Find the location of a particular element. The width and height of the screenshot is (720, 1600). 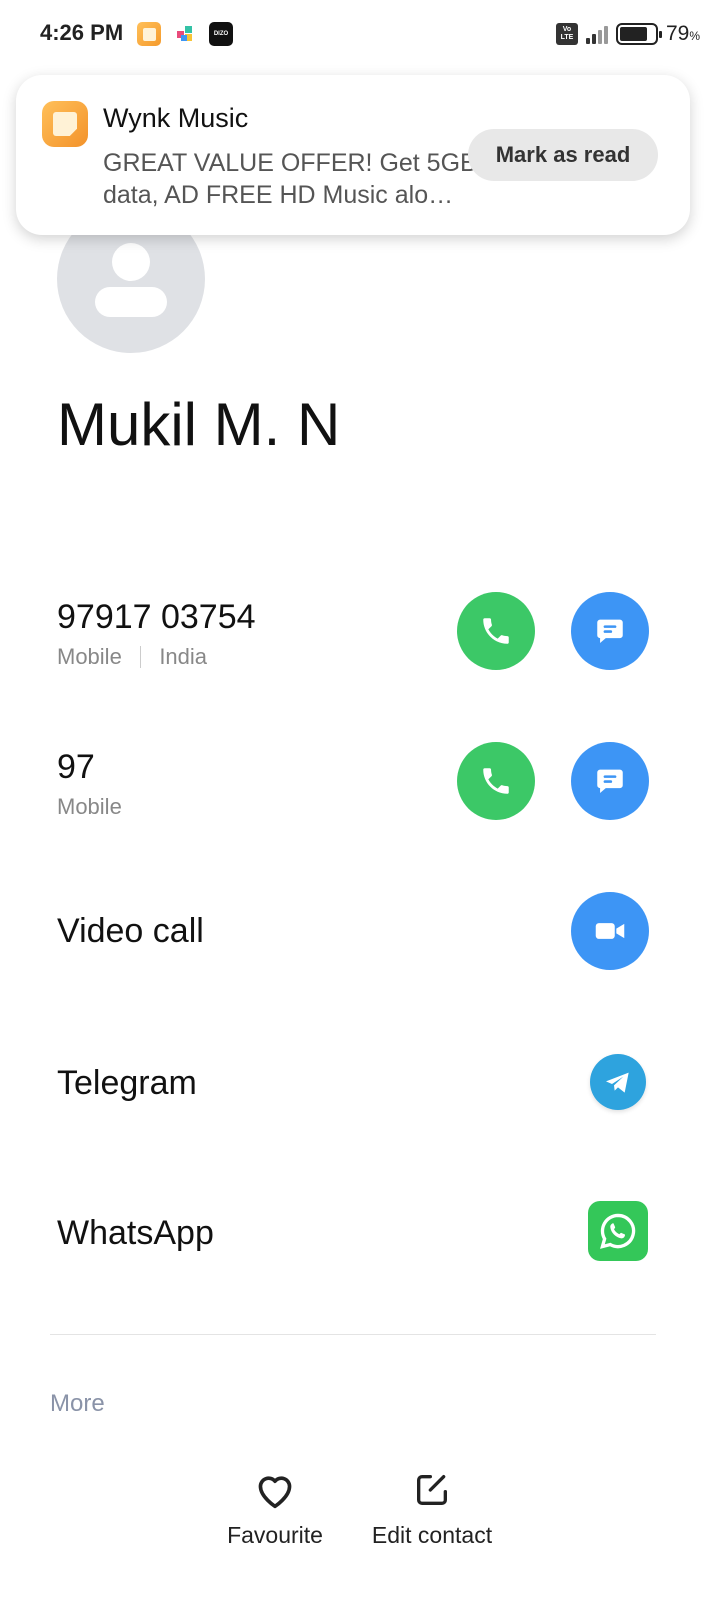

phone-meta: Mobile is located at coordinates (89, 807).